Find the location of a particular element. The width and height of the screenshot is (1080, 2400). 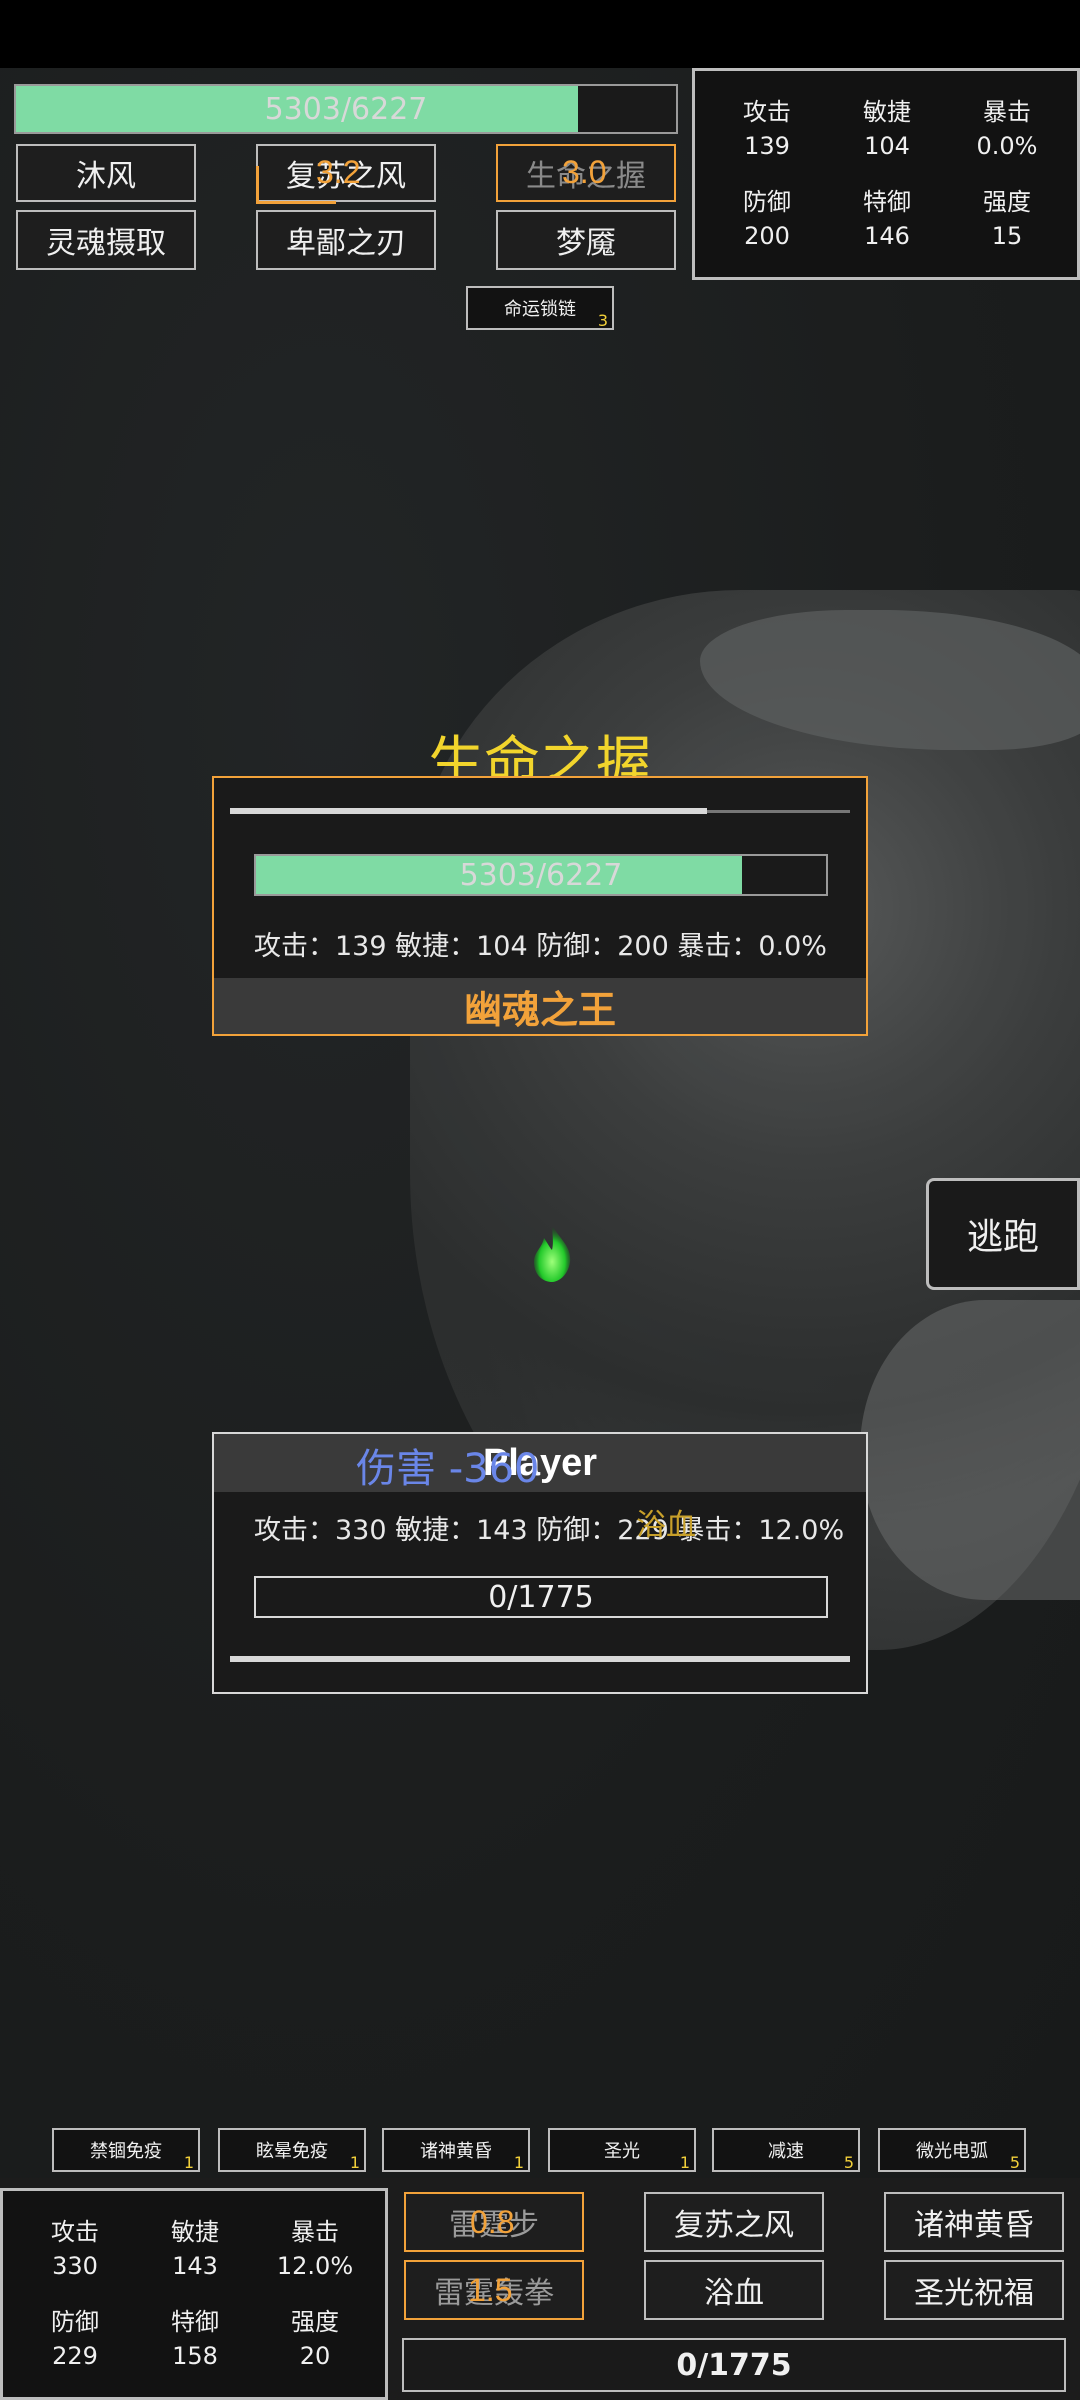

stat-agility: 敏捷 104 is located at coordinates (887, 129).